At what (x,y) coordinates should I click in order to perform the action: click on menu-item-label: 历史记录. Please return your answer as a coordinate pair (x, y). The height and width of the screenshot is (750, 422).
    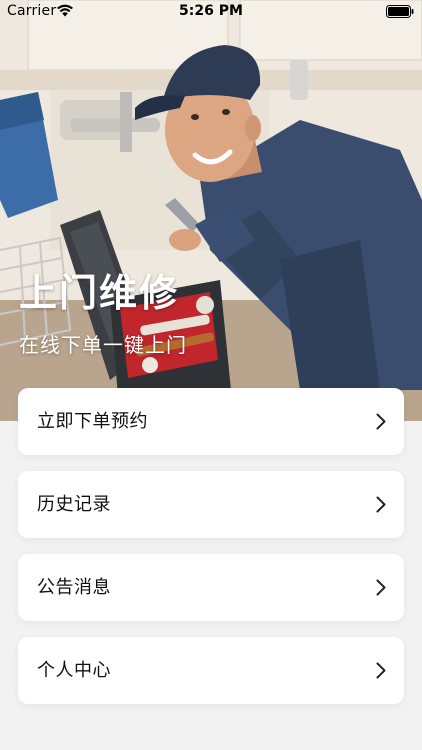
    Looking at the image, I should click on (74, 504).